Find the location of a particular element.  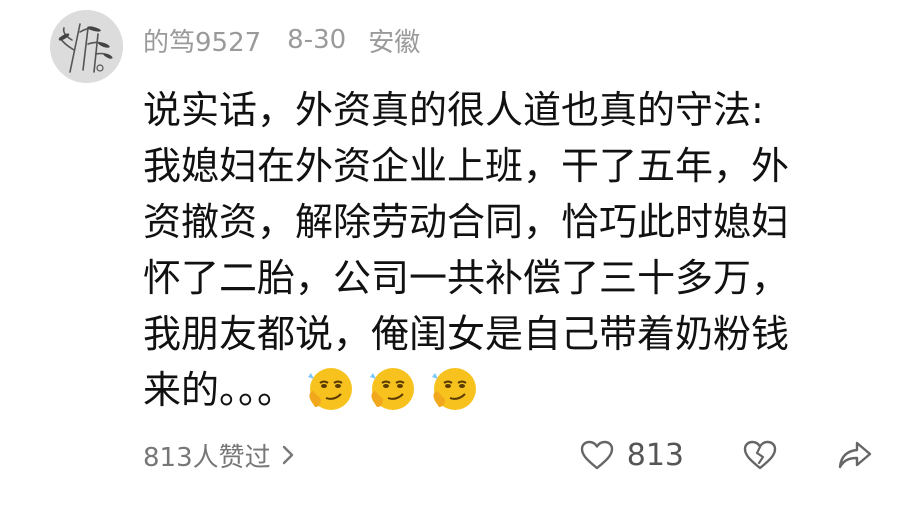

share-arrow-icon is located at coordinates (855, 455).